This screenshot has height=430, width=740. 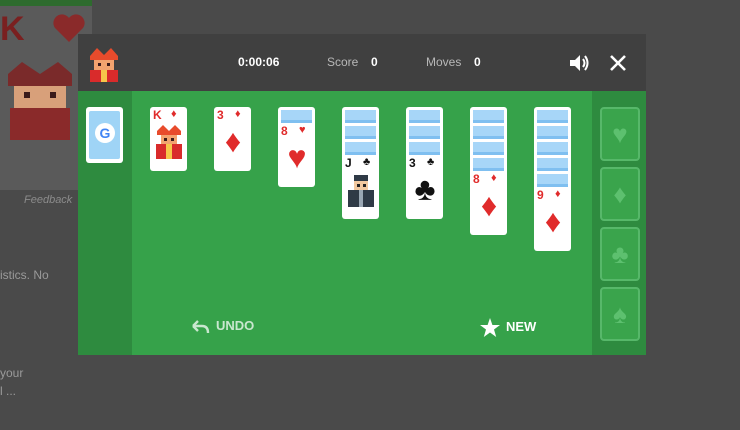 What do you see at coordinates (24, 275) in the screenshot?
I see `background-text: istics. No` at bounding box center [24, 275].